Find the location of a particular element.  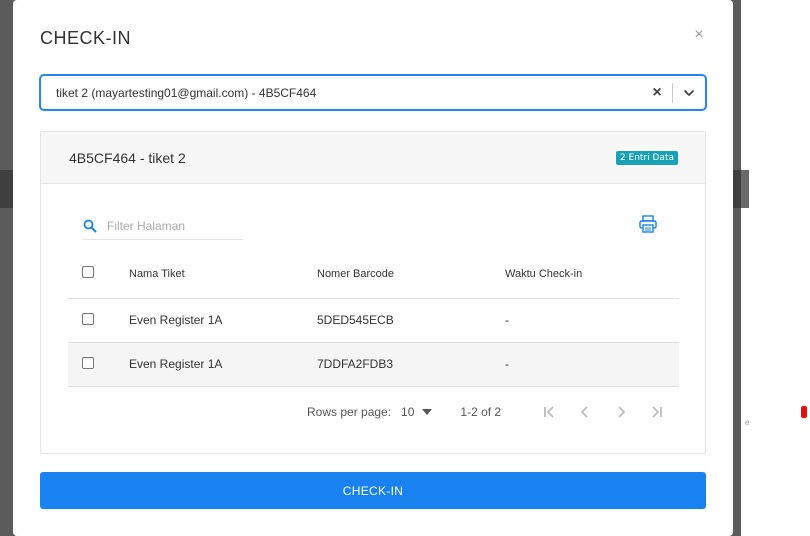

clear-selection-button: × is located at coordinates (657, 92).